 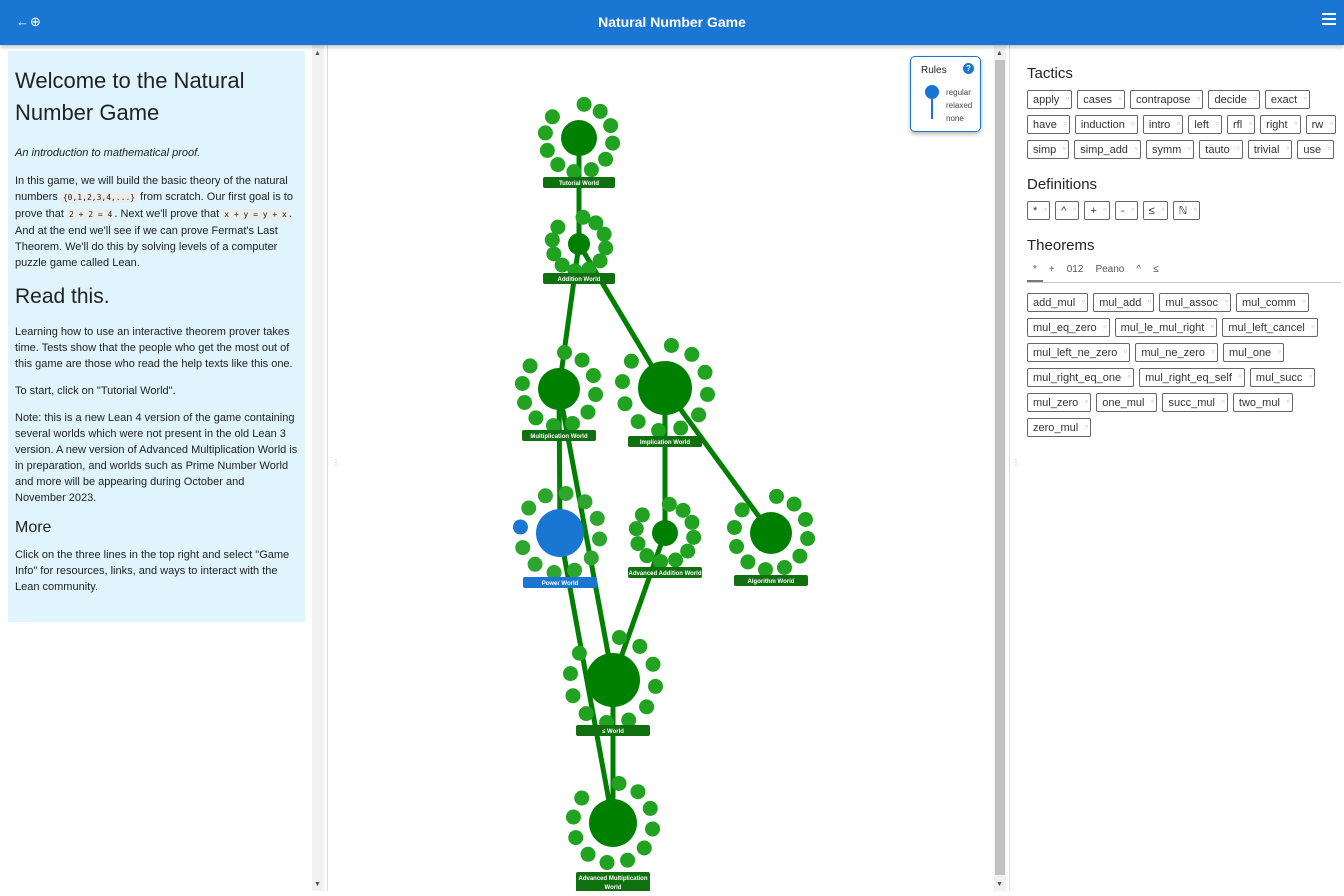 I want to click on theorem-tab: +, so click(x=1052, y=271).